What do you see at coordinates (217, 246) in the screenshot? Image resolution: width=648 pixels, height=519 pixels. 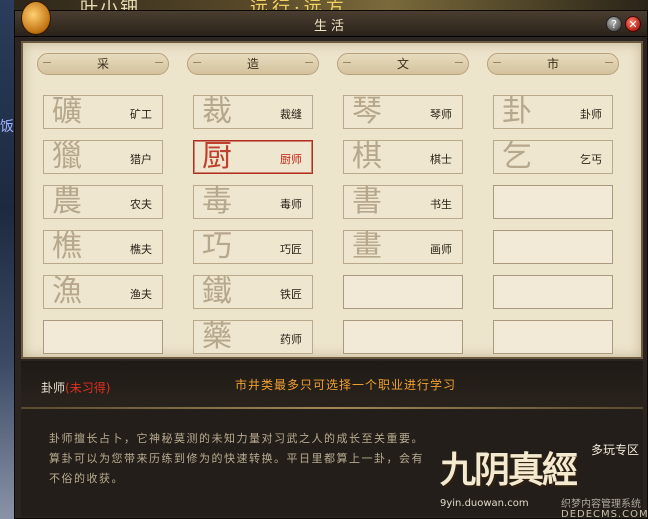 I see `profession-glyph-icon: 巧` at bounding box center [217, 246].